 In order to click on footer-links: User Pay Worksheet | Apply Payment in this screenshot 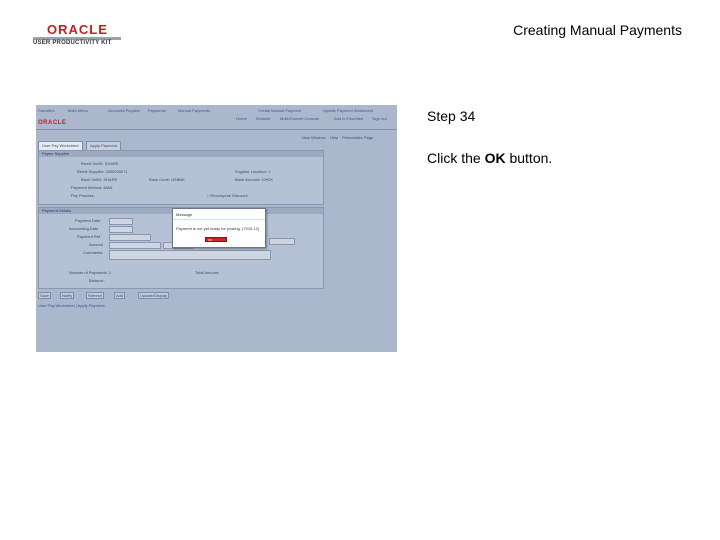, I will do `click(71, 305)`.